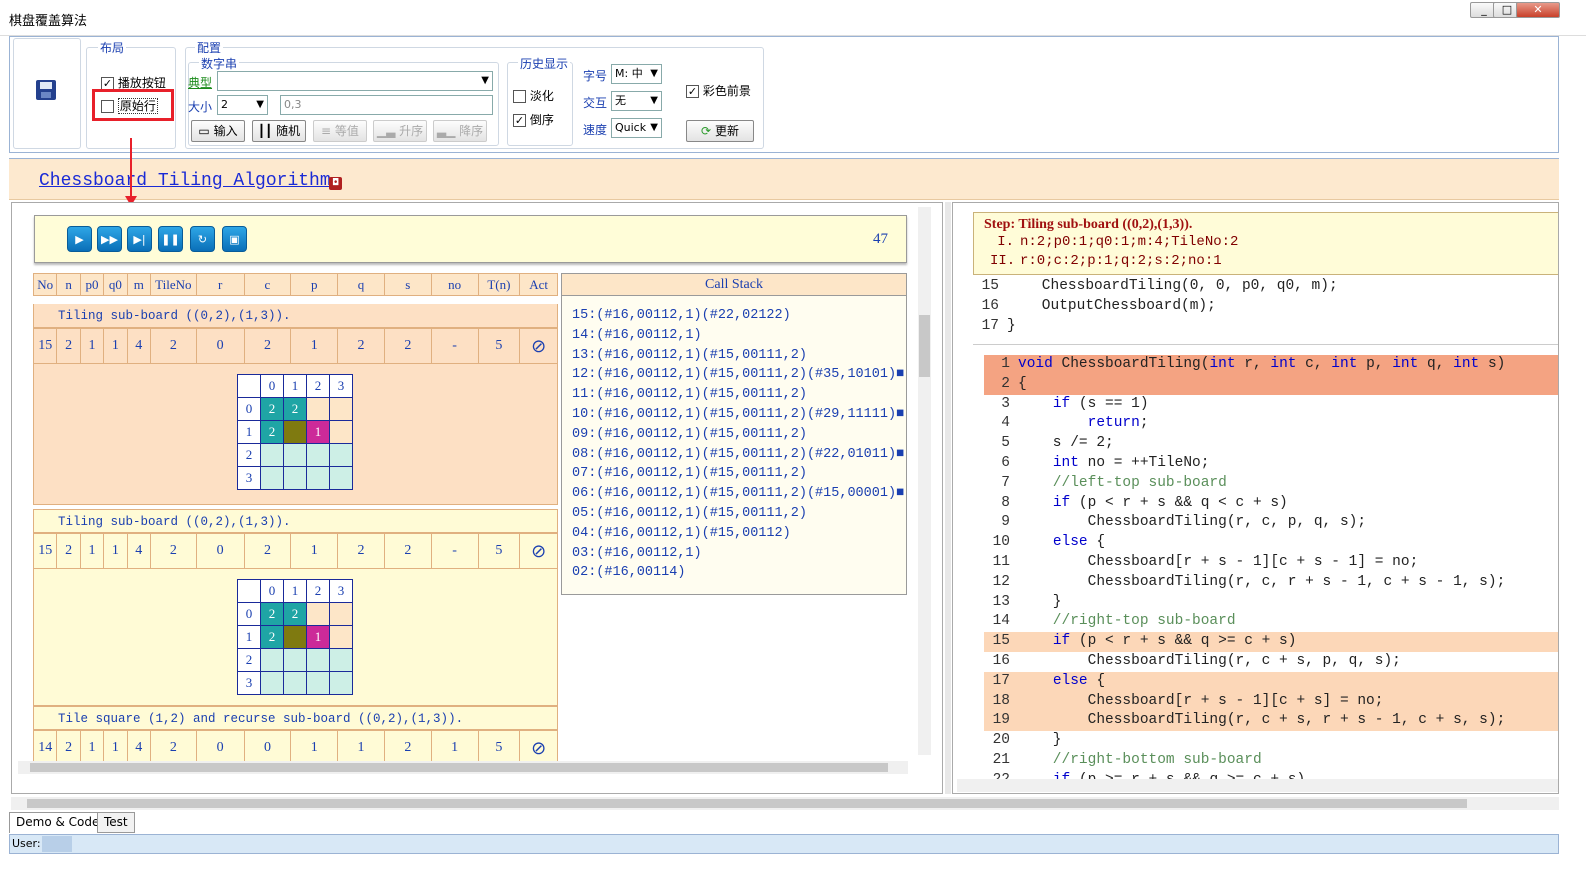 The image size is (1586, 871). What do you see at coordinates (499, 346) in the screenshot?
I see `cell: 5` at bounding box center [499, 346].